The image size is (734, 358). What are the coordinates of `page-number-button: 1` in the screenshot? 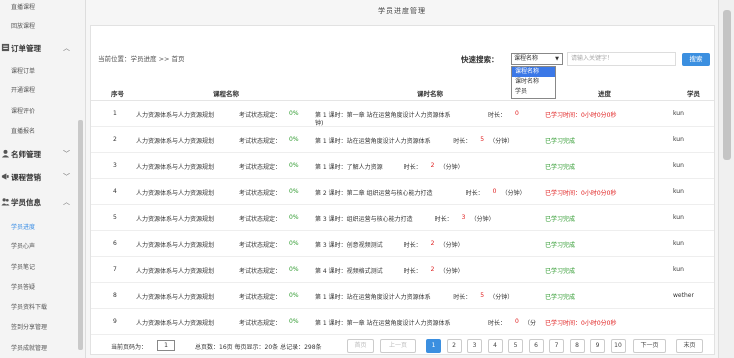 It's located at (433, 346).